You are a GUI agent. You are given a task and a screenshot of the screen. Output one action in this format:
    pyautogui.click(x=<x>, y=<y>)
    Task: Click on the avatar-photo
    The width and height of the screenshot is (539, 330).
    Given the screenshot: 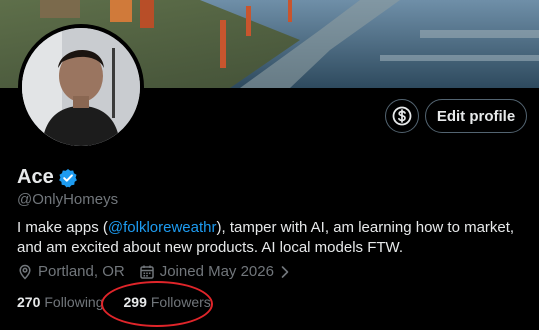 What is the action you would take?
    pyautogui.click(x=81, y=87)
    